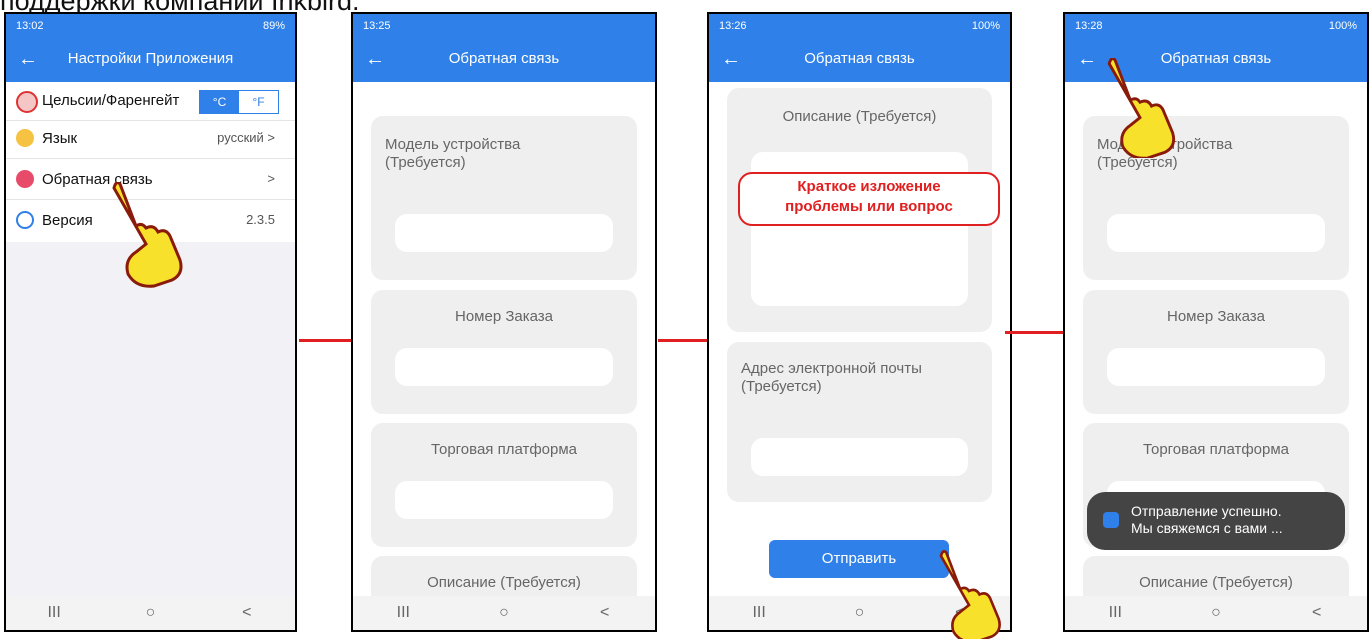  What do you see at coordinates (859, 26) in the screenshot?
I see `status-bar: 13:26 100%` at bounding box center [859, 26].